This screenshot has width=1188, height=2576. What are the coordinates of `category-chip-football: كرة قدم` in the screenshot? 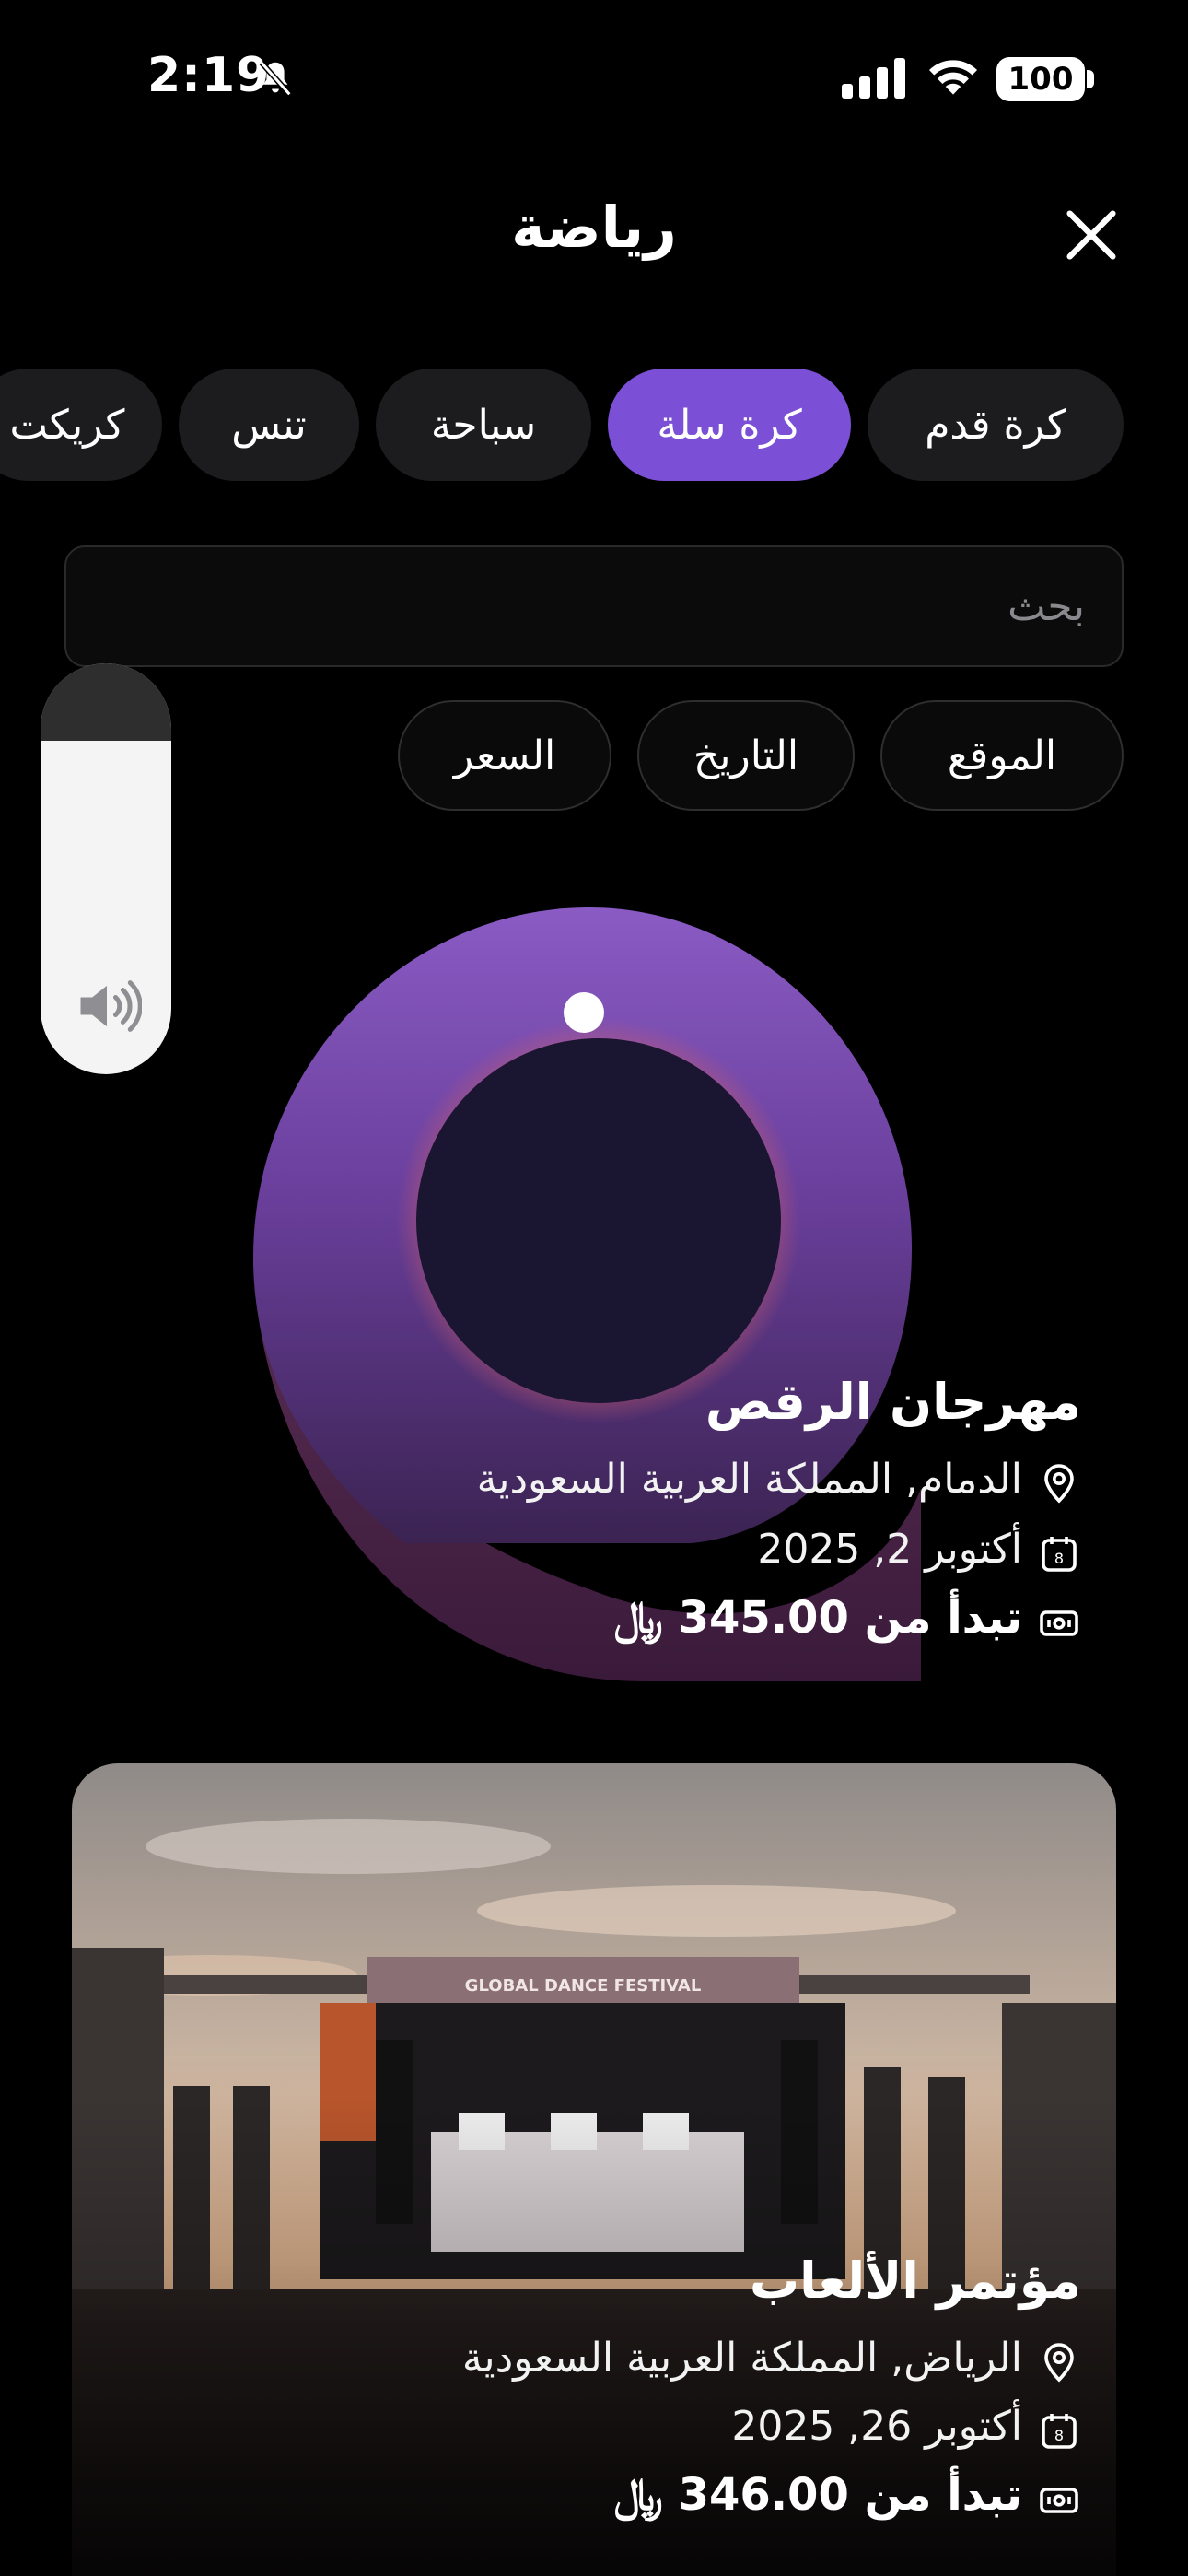 It's located at (996, 425).